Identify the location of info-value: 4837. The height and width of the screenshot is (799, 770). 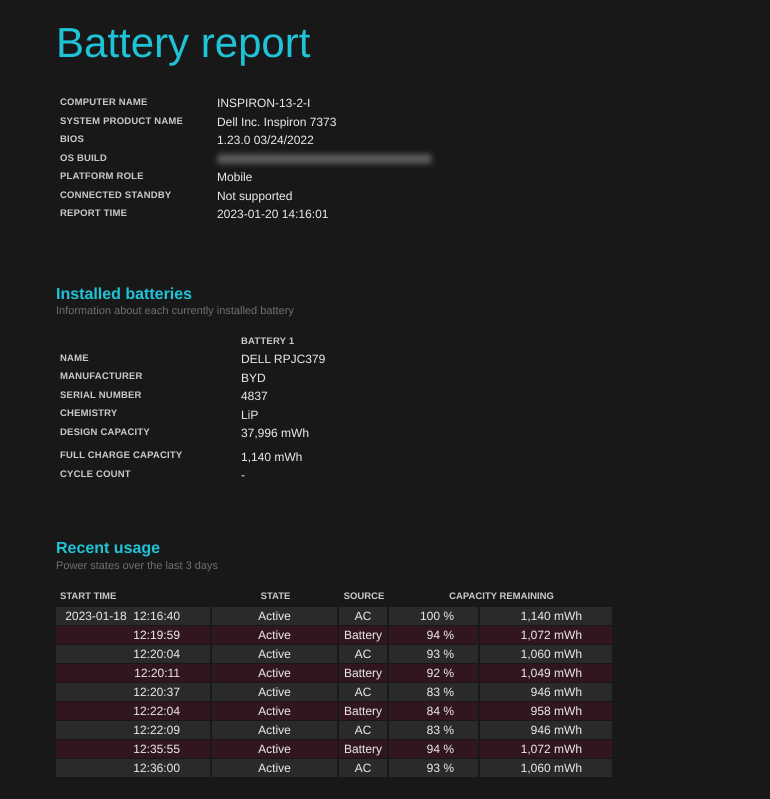
(254, 397).